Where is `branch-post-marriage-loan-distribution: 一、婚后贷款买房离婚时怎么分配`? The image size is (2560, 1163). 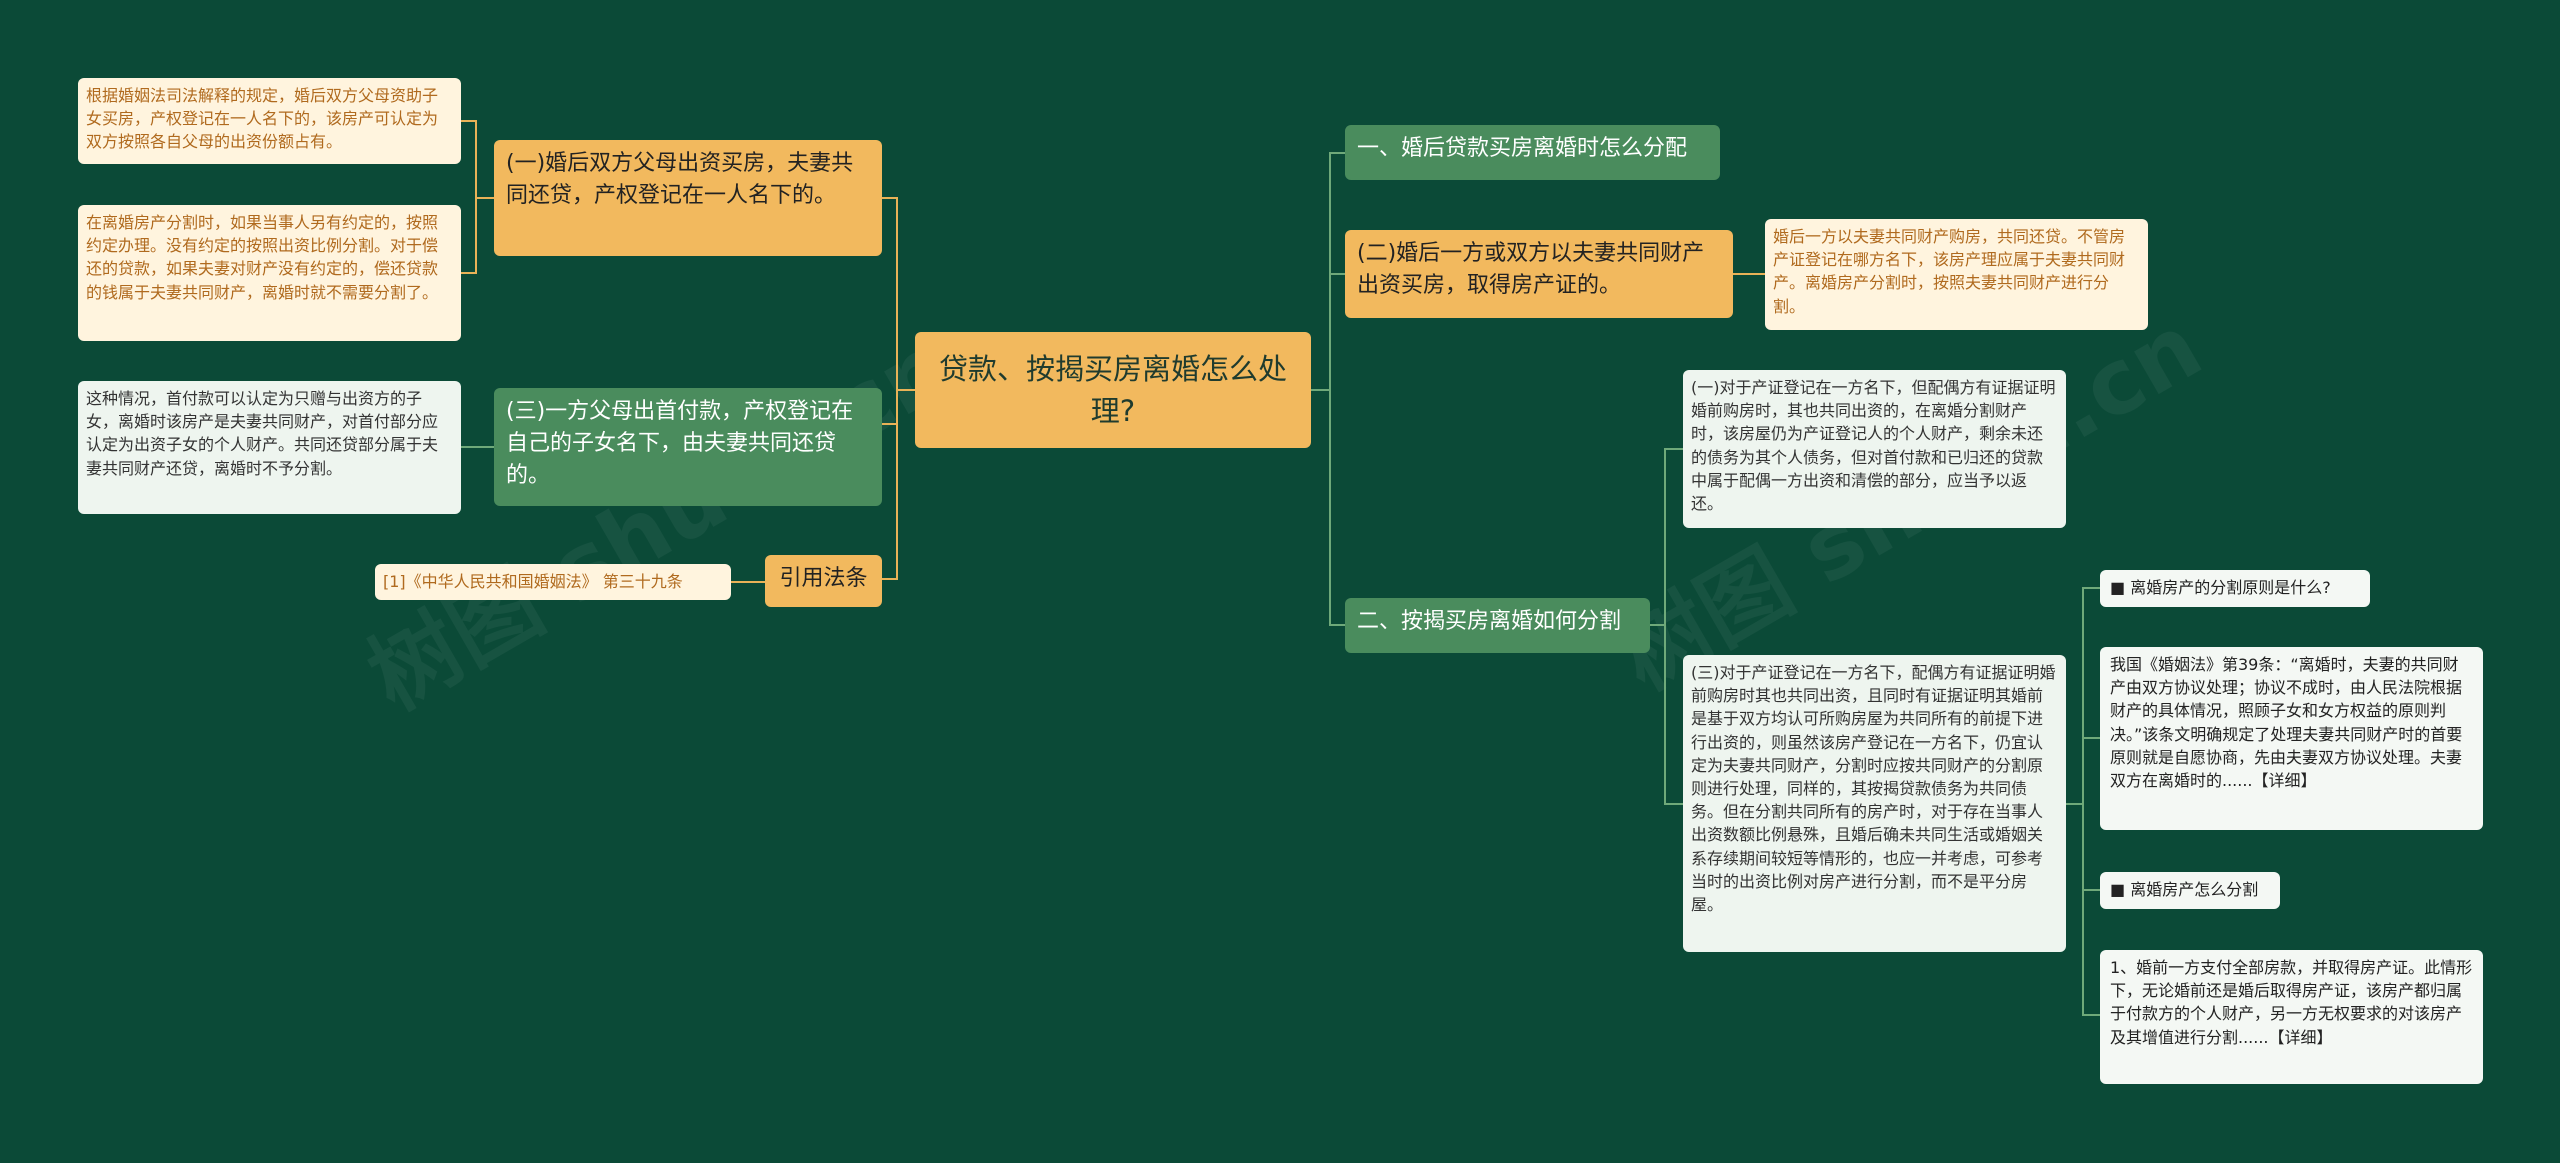 branch-post-marriage-loan-distribution: 一、婚后贷款买房离婚时怎么分配 is located at coordinates (1532, 152).